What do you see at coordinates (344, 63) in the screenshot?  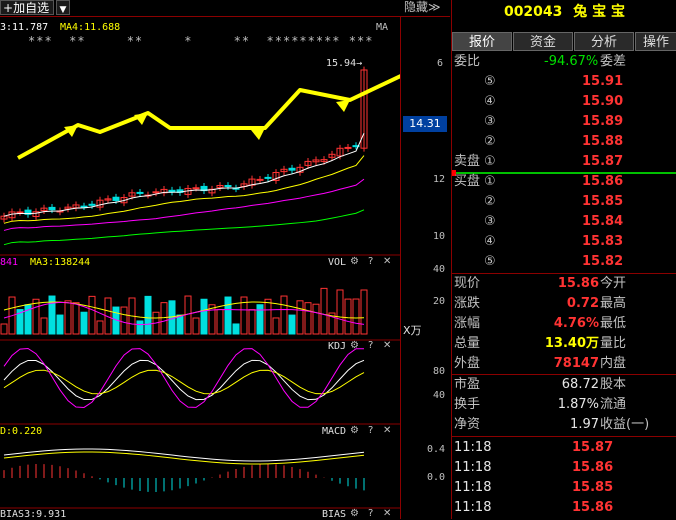 I see `peak-price-label: 15.94→` at bounding box center [344, 63].